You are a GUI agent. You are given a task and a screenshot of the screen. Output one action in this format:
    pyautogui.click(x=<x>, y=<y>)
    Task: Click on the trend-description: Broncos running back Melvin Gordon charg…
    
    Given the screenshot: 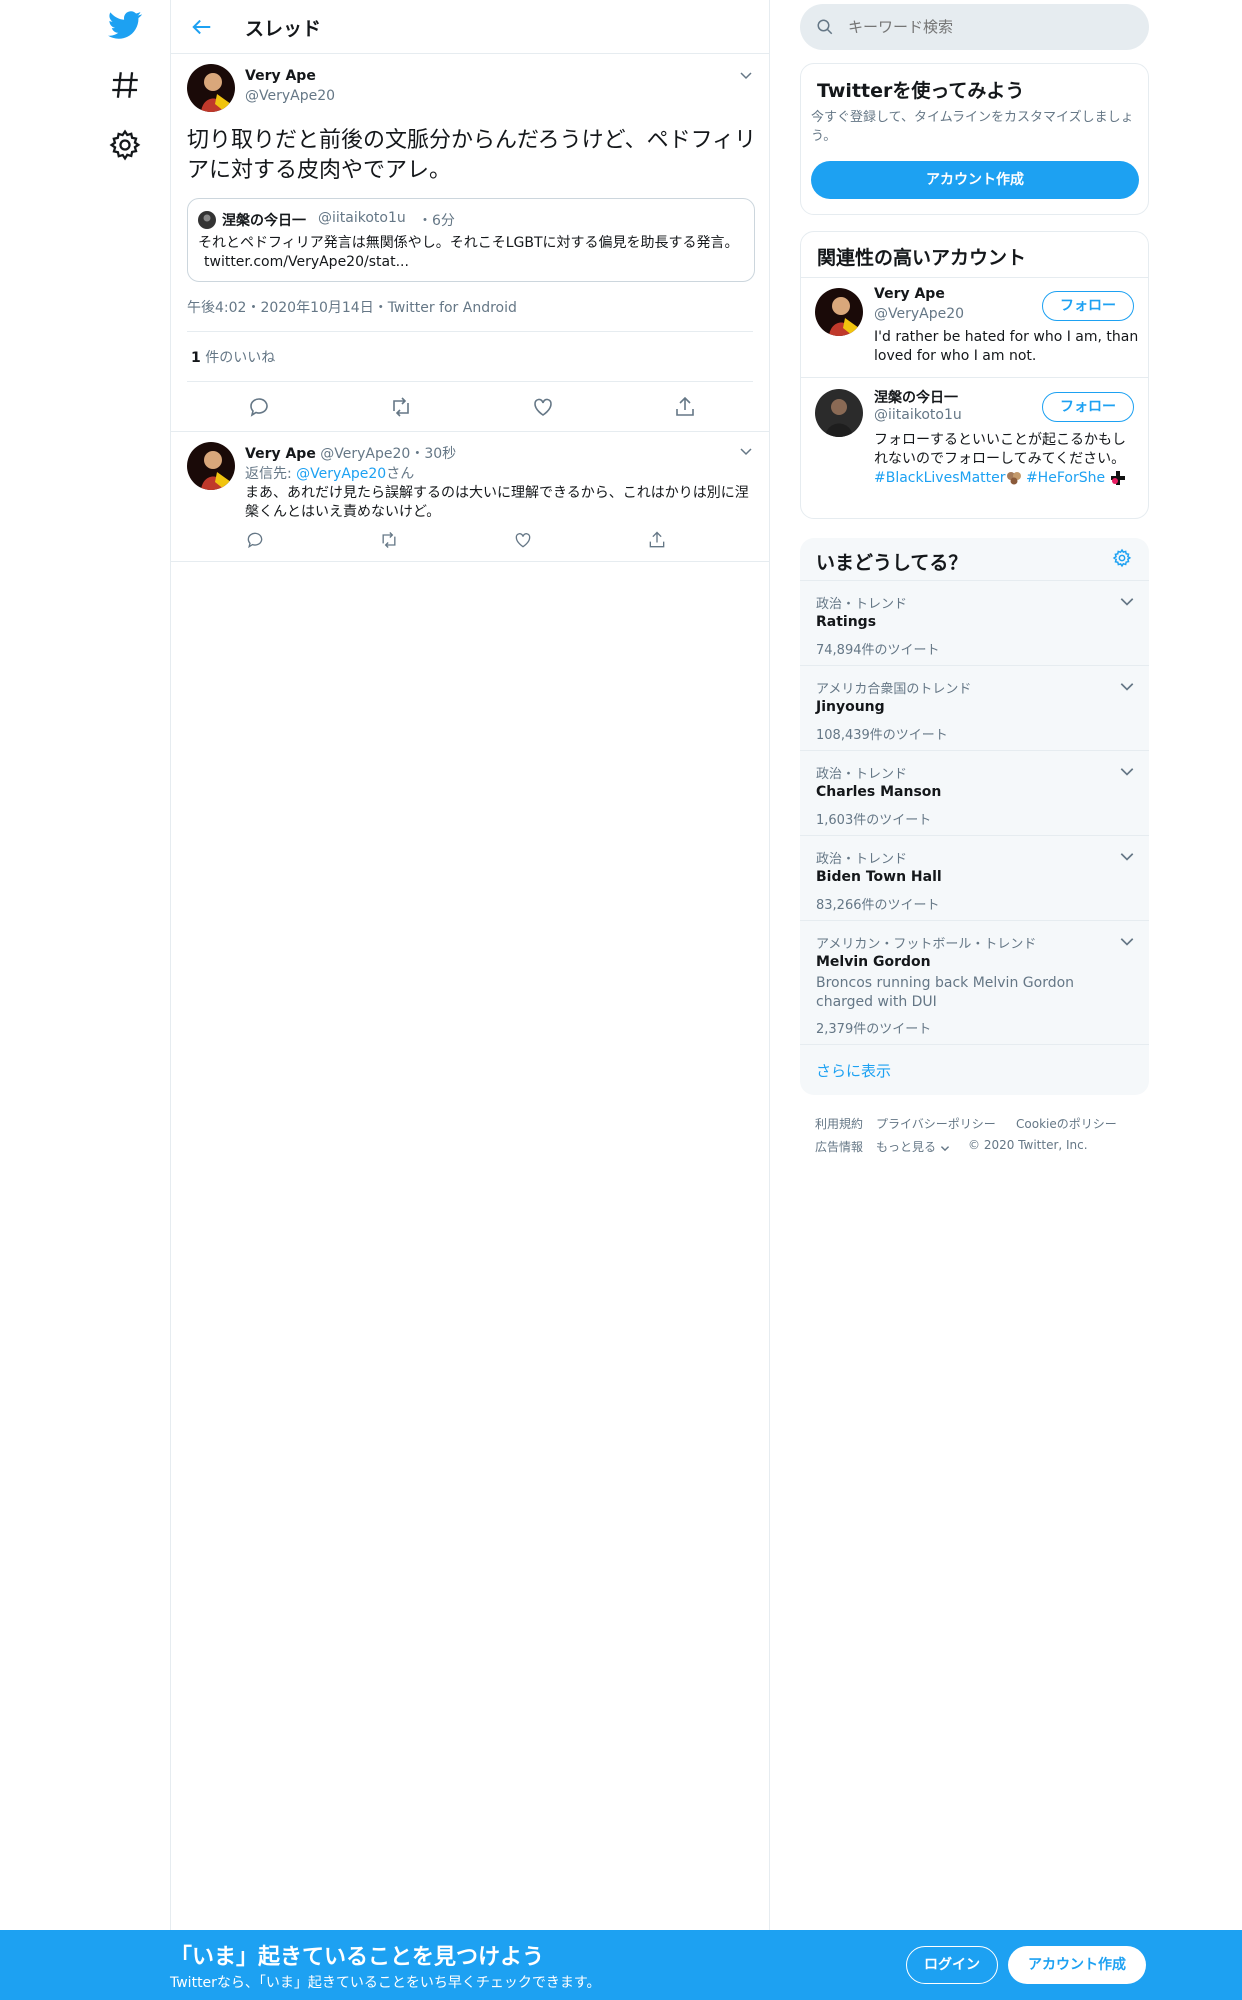 What is the action you would take?
    pyautogui.click(x=945, y=992)
    